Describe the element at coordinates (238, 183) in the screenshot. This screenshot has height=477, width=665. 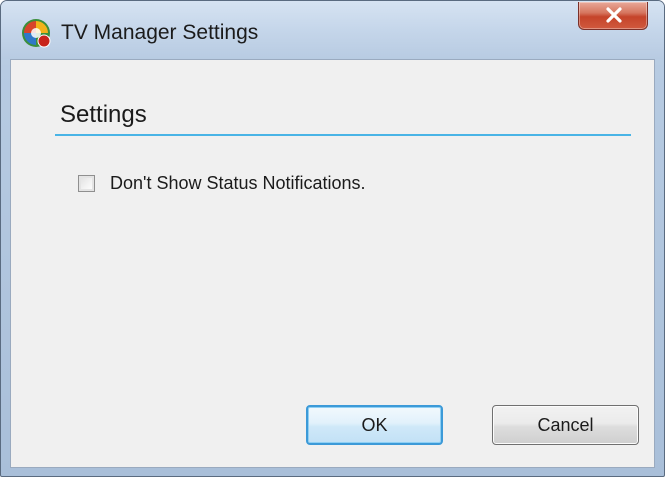
I see `status-notifications-label: Don't Show Status Notifications.` at that location.